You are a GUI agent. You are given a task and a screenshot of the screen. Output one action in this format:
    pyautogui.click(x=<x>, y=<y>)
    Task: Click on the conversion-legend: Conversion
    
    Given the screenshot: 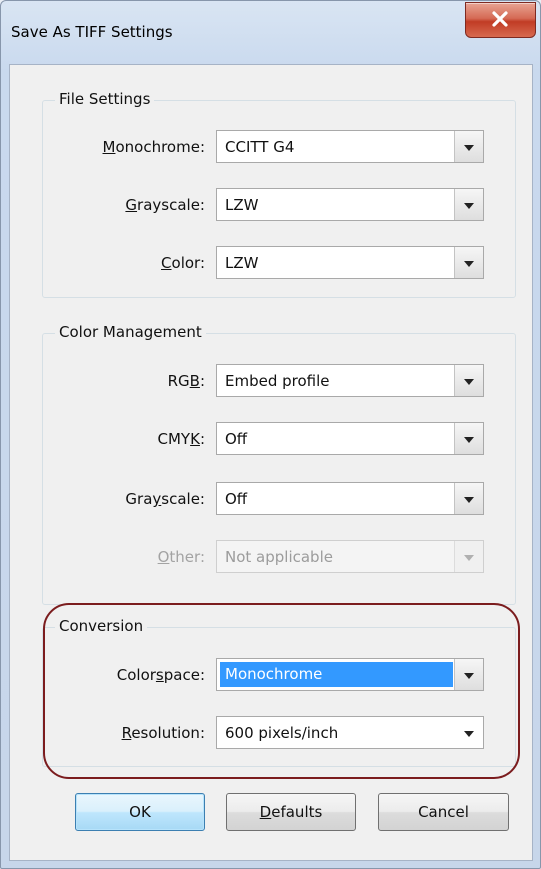 What is the action you would take?
    pyautogui.click(x=101, y=626)
    